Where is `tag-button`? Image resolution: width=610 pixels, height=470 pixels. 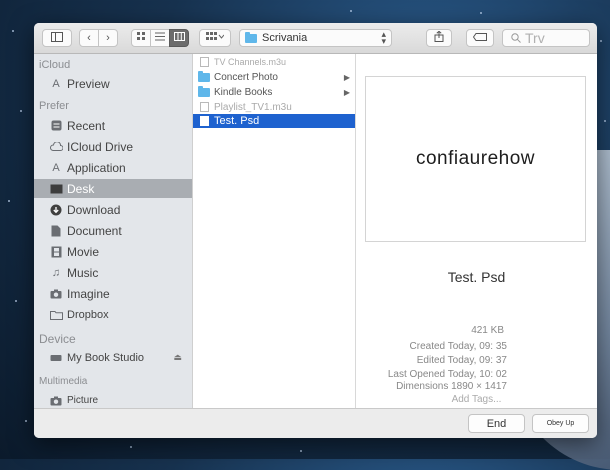 tag-button is located at coordinates (480, 38).